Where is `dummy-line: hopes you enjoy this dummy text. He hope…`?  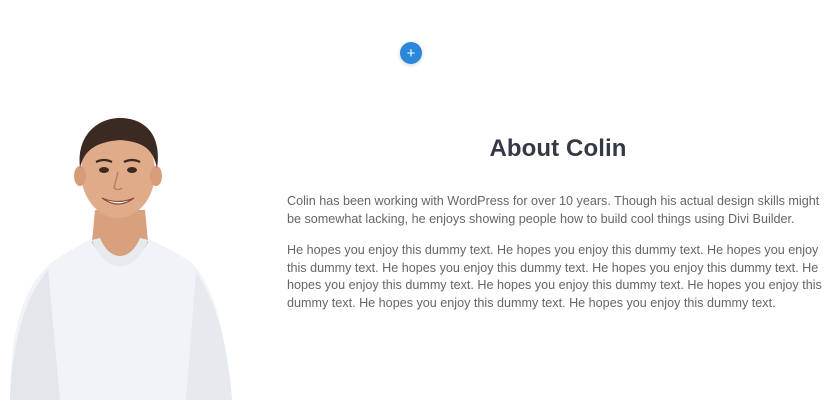 dummy-line: hopes you enjoy this dummy text. He hope… is located at coordinates (554, 285).